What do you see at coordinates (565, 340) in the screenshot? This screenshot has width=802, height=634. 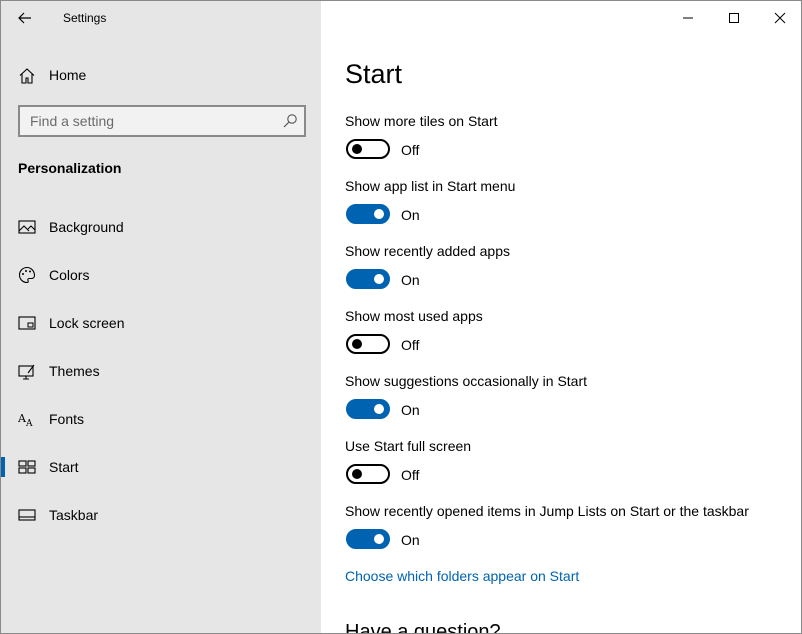 I see `setting-most-used: Show most used apps Off` at bounding box center [565, 340].